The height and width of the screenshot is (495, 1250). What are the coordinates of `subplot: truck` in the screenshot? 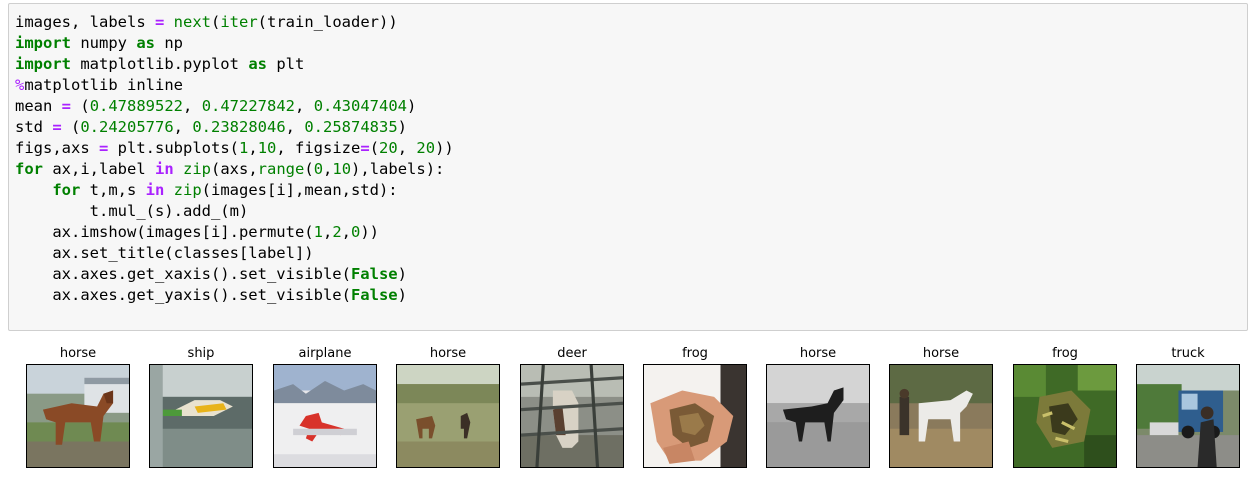 It's located at (1188, 405).